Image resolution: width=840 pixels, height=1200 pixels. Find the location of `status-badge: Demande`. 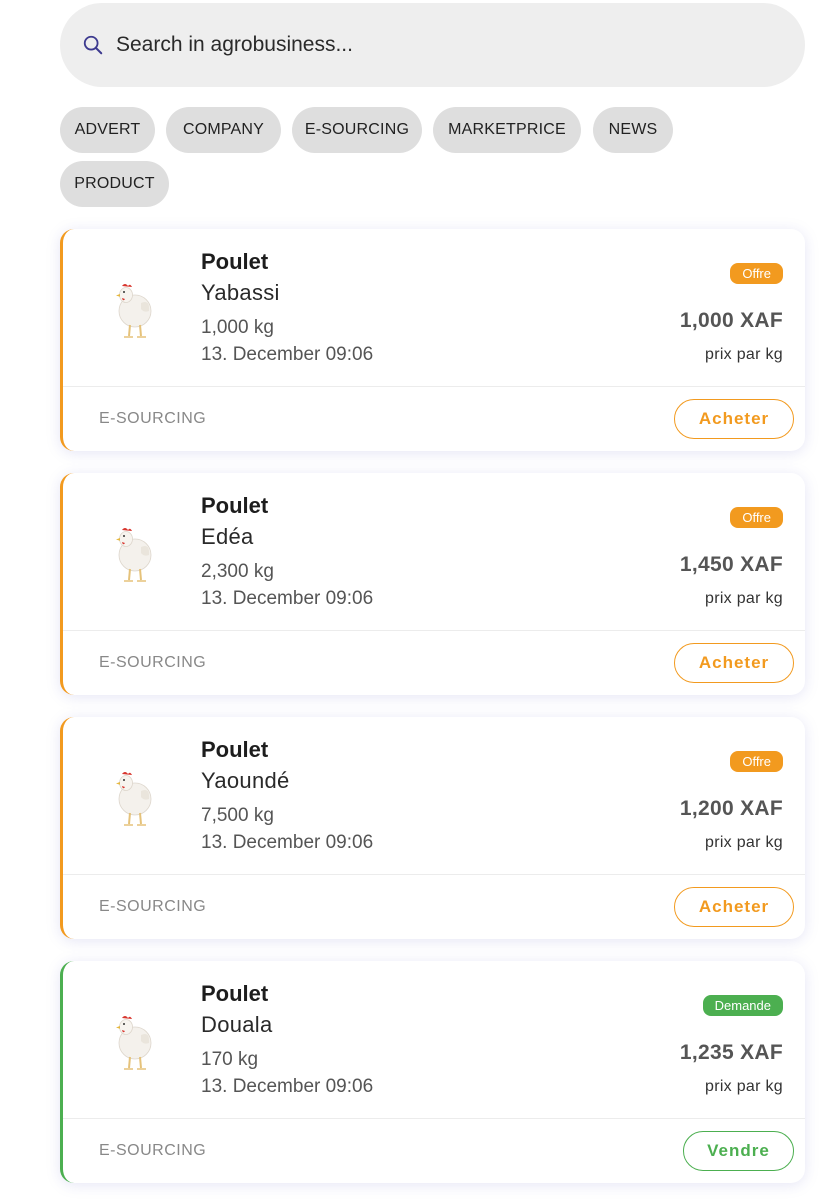

status-badge: Demande is located at coordinates (742, 1005).